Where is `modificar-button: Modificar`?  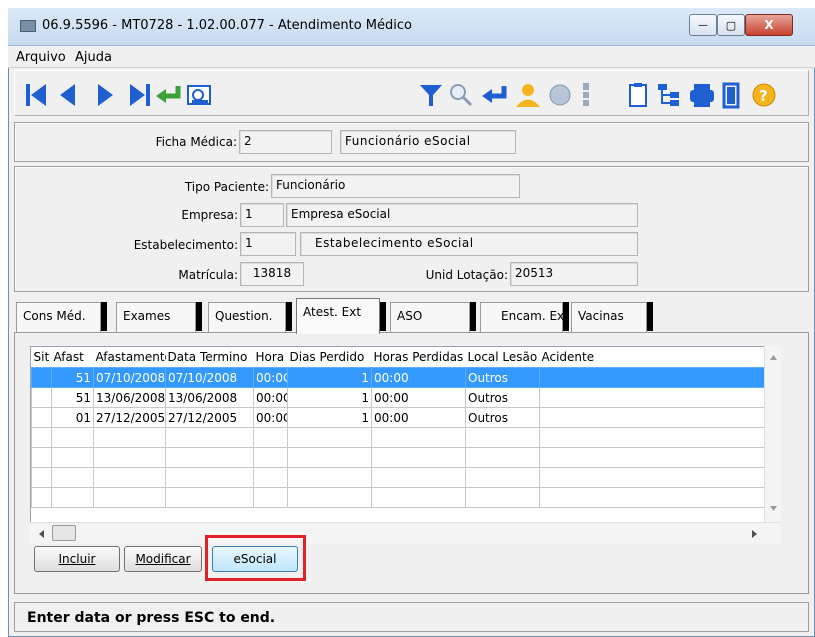 modificar-button: Modificar is located at coordinates (163, 559).